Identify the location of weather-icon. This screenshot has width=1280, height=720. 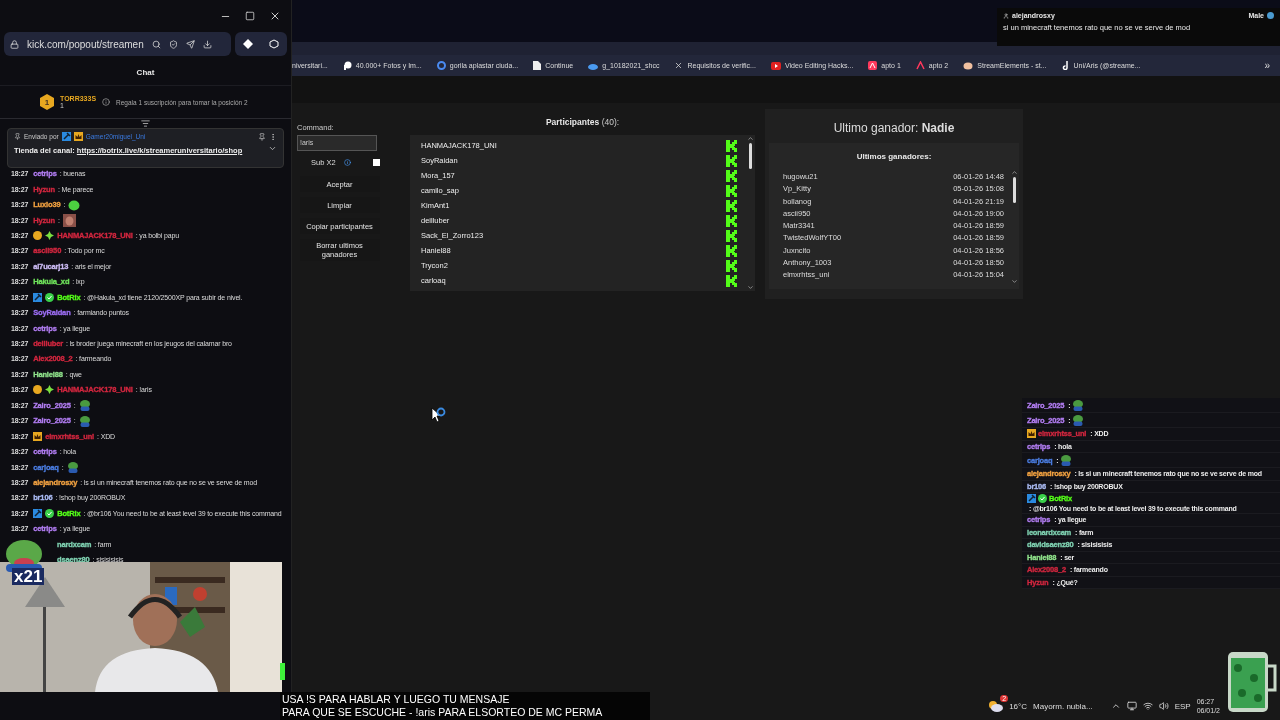
(995, 706).